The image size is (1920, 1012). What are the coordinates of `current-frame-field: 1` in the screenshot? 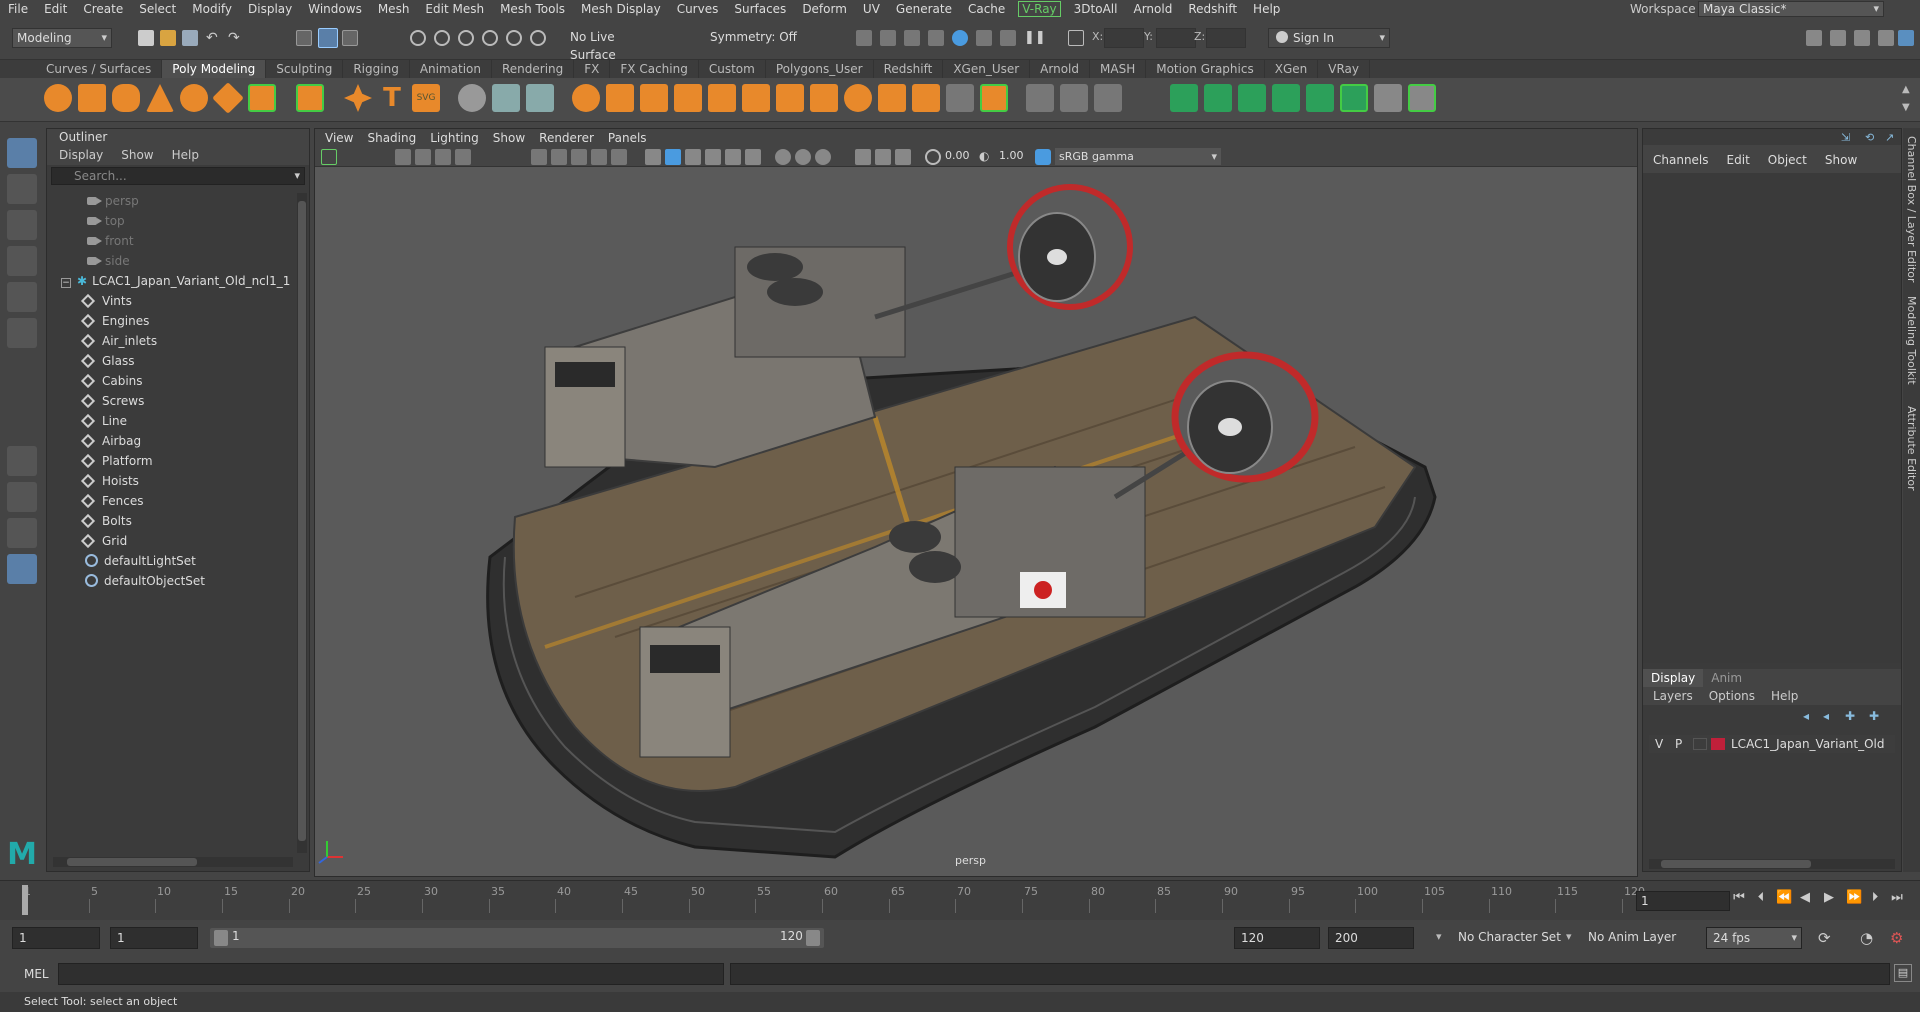 It's located at (1683, 901).